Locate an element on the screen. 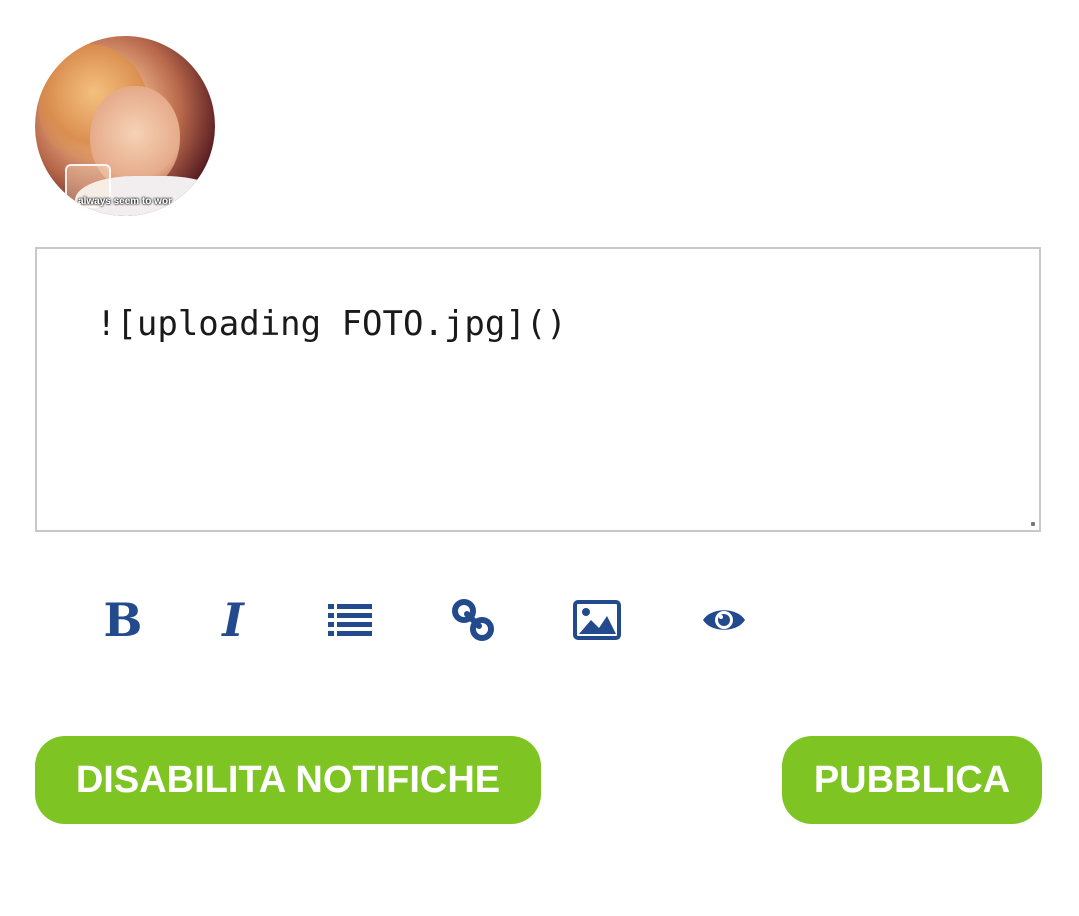  image-icon is located at coordinates (597, 620).